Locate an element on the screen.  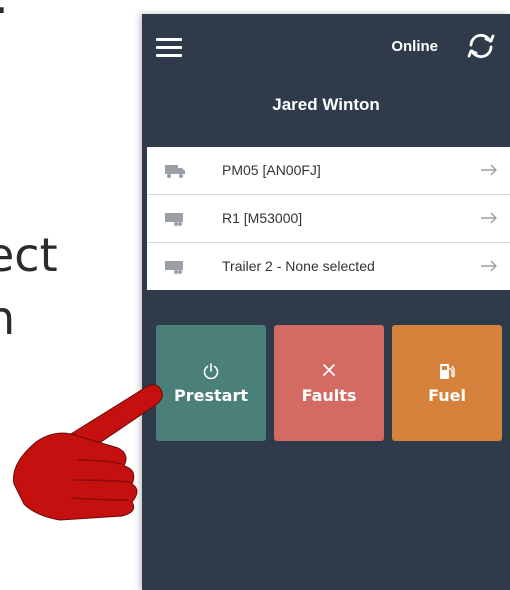
connection-status: Online is located at coordinates (414, 46).